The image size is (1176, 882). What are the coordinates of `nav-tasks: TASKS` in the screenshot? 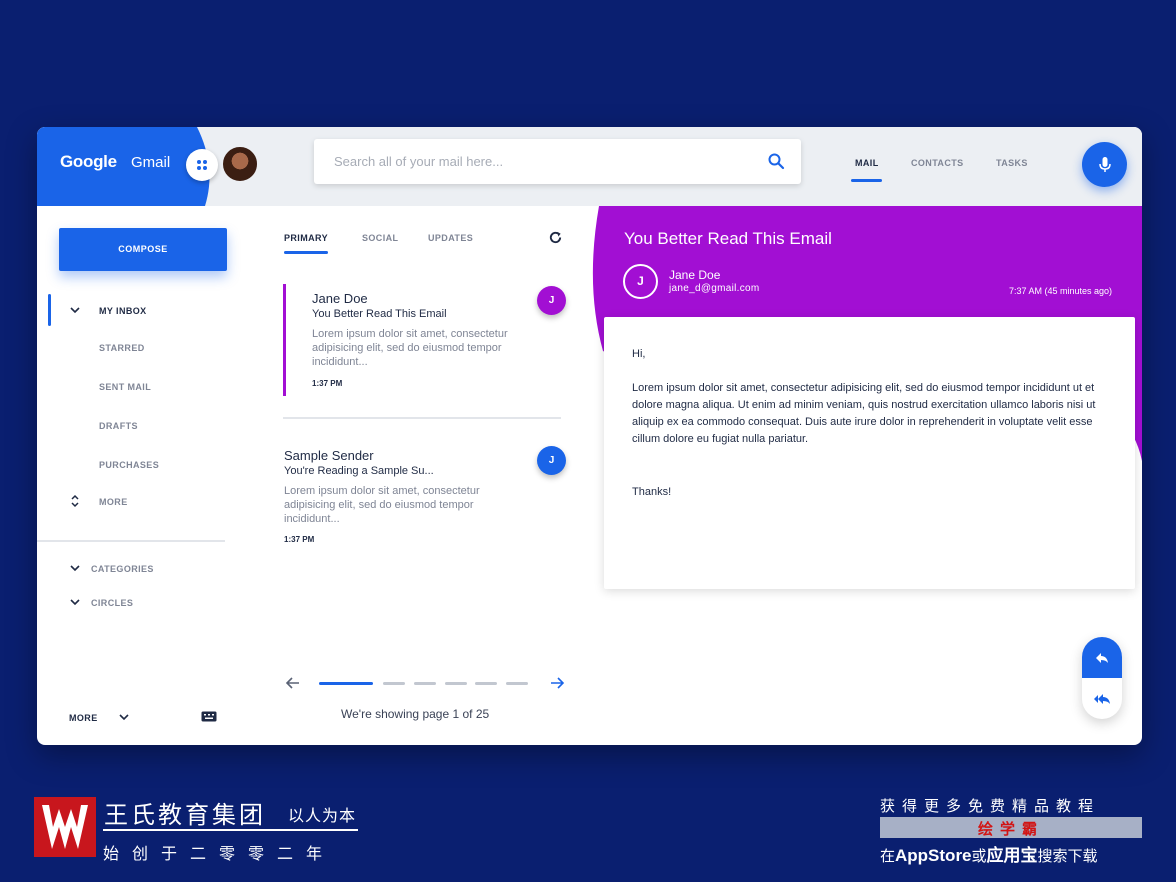 It's located at (1012, 163).